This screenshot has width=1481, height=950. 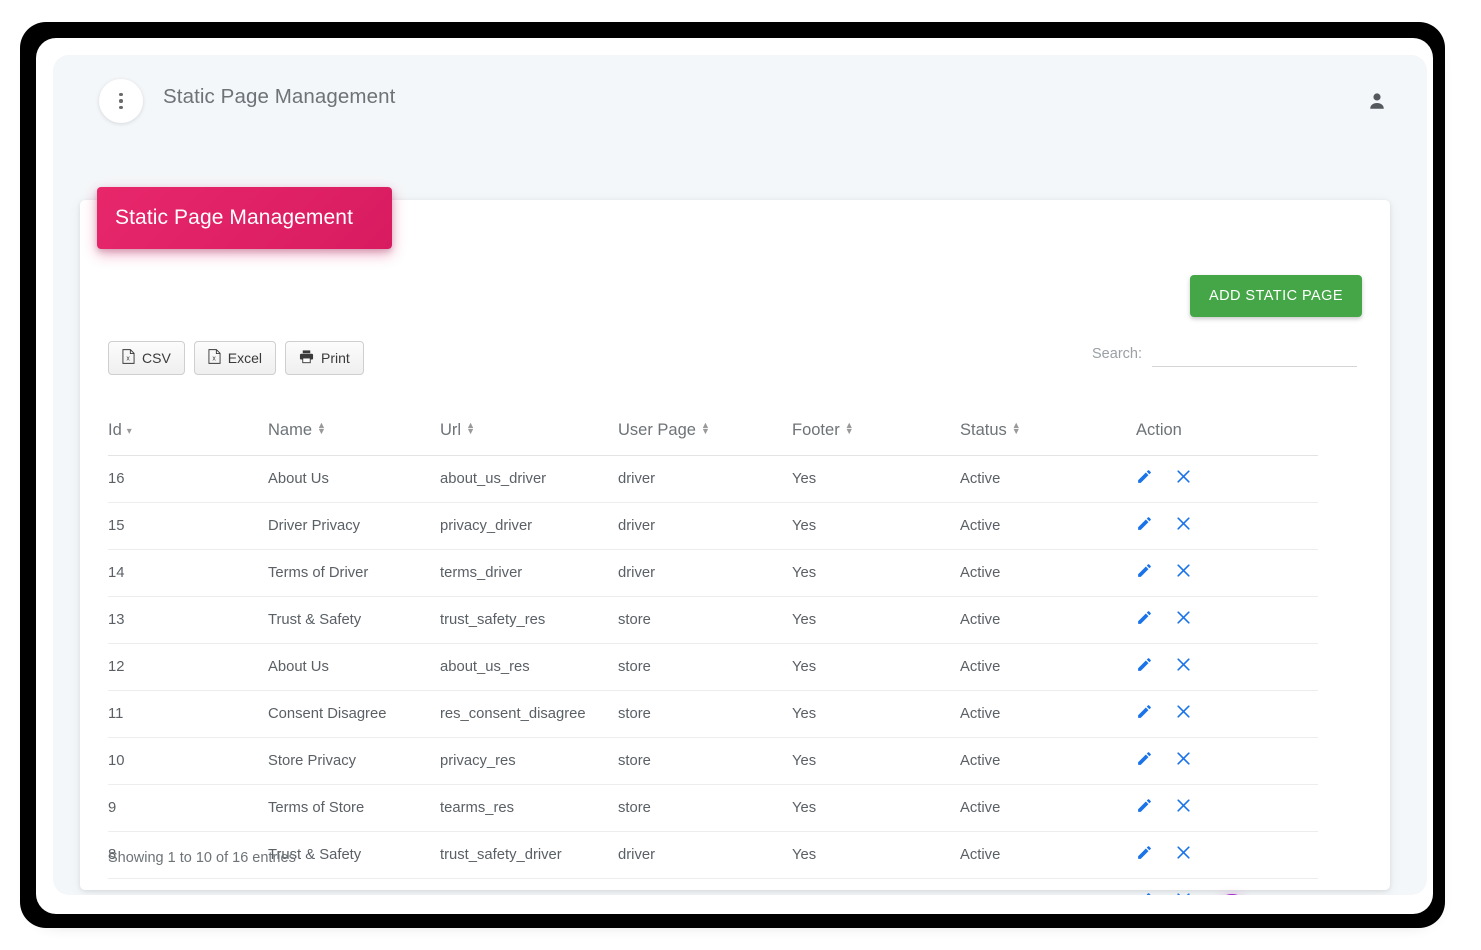 What do you see at coordinates (121, 101) in the screenshot?
I see `kebab-menu-icon` at bounding box center [121, 101].